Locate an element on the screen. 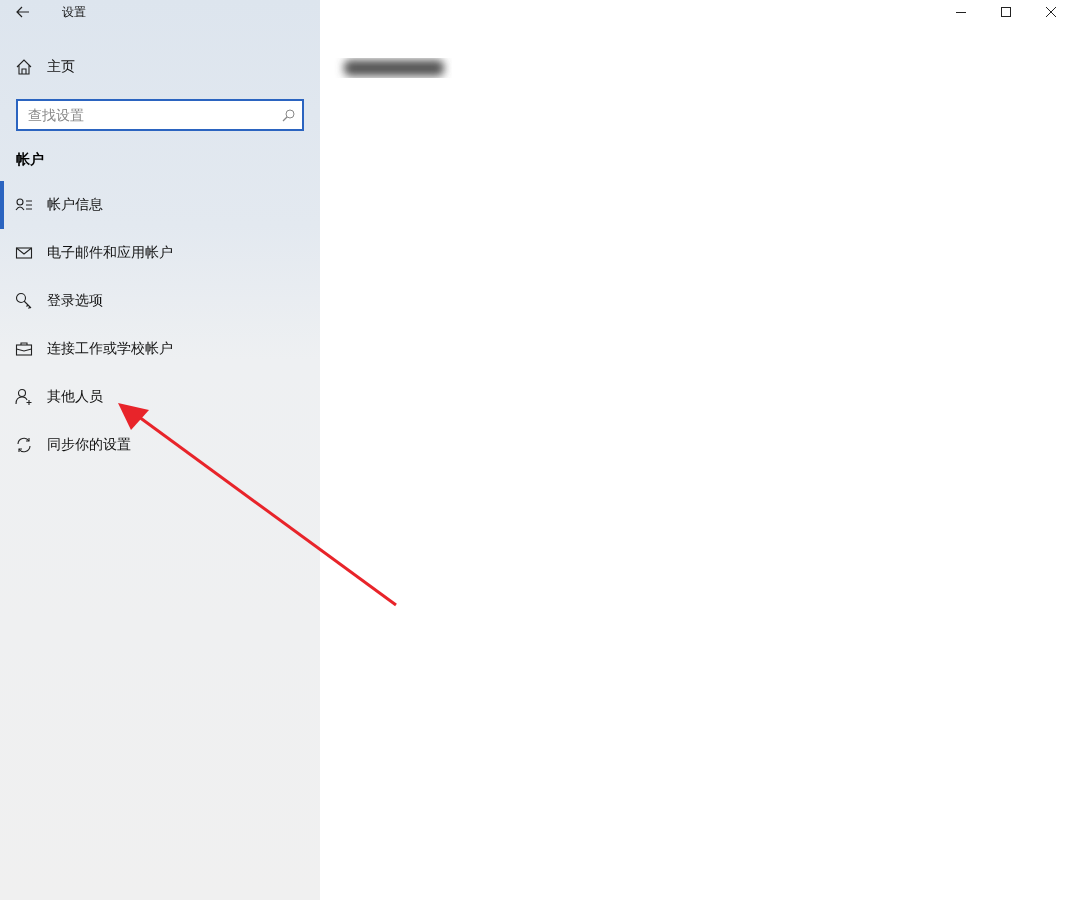  close-icon is located at coordinates (1051, 12).